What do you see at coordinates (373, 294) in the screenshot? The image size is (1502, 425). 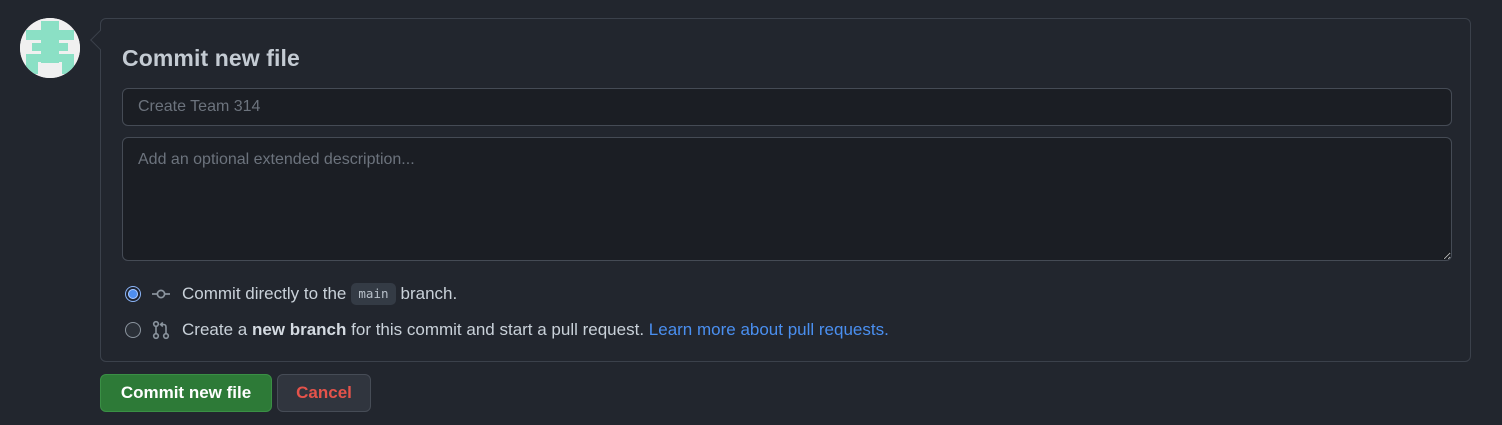 I see `branch-name-chip: main` at bounding box center [373, 294].